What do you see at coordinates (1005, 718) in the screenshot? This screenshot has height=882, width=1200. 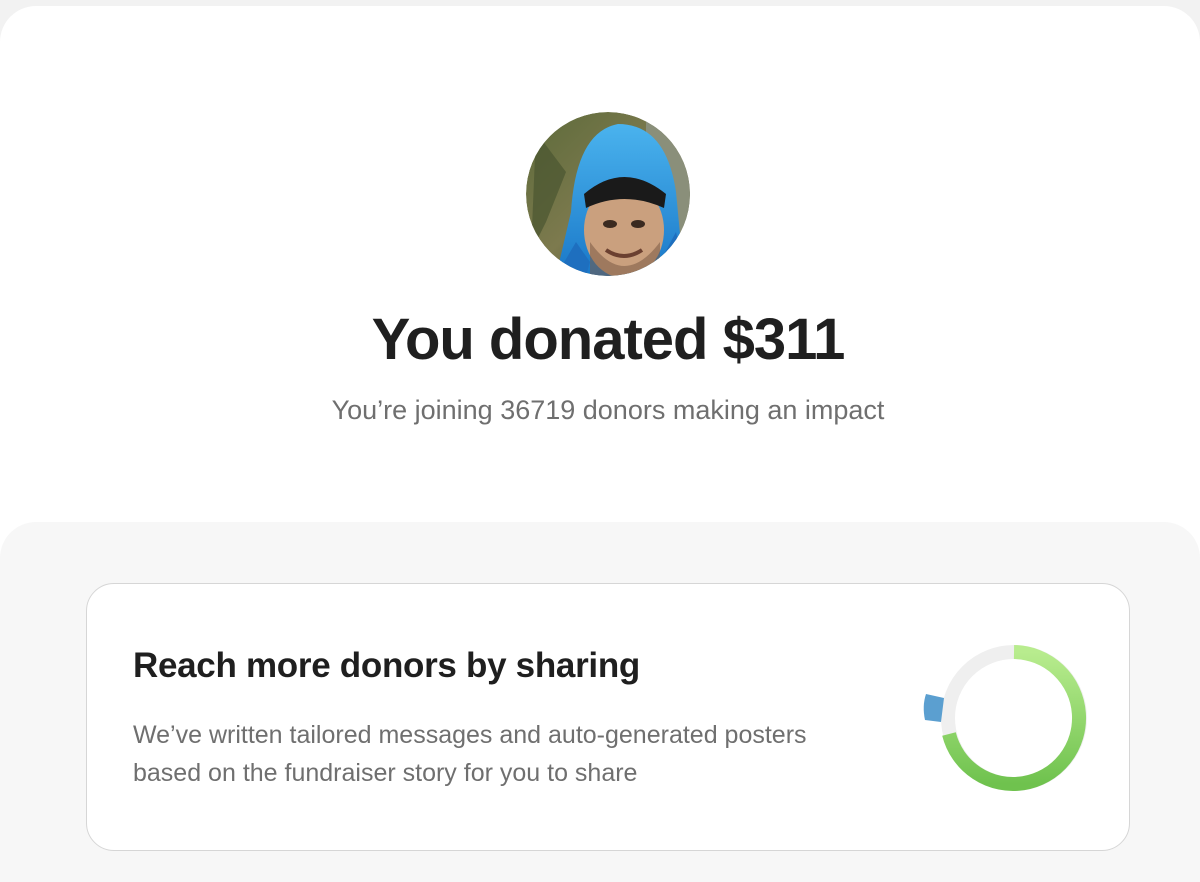 I see `donut-progress-icon` at bounding box center [1005, 718].